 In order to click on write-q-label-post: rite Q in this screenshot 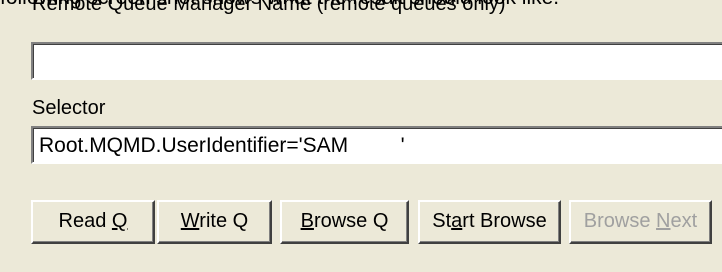, I will do `click(224, 221)`.